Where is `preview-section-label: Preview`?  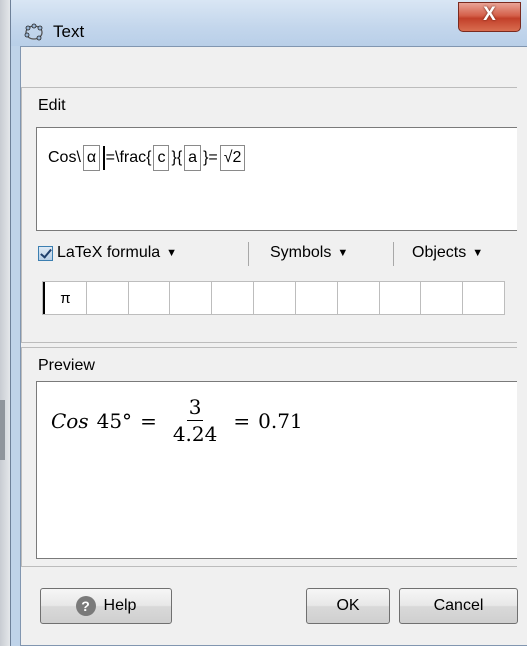
preview-section-label: Preview is located at coordinates (66, 365).